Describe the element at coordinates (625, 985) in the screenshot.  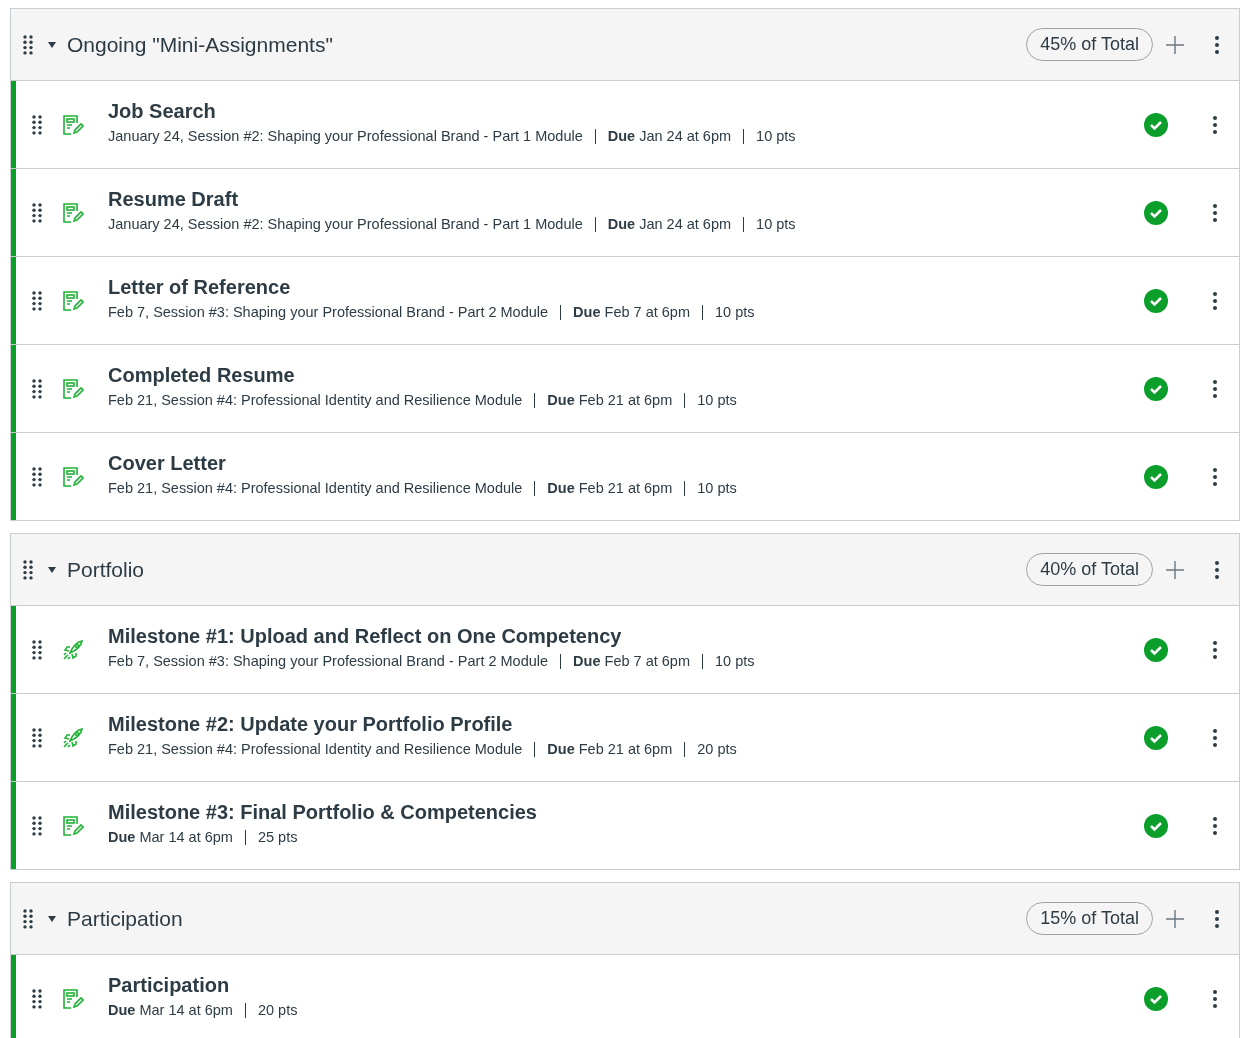
I see `assignment-title: Participation` at that location.